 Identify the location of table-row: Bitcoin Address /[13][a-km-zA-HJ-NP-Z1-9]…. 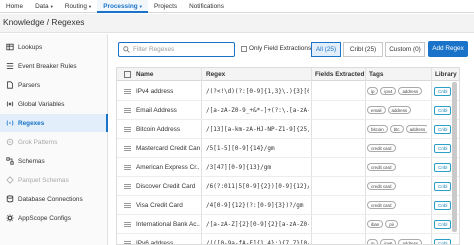
(288, 129).